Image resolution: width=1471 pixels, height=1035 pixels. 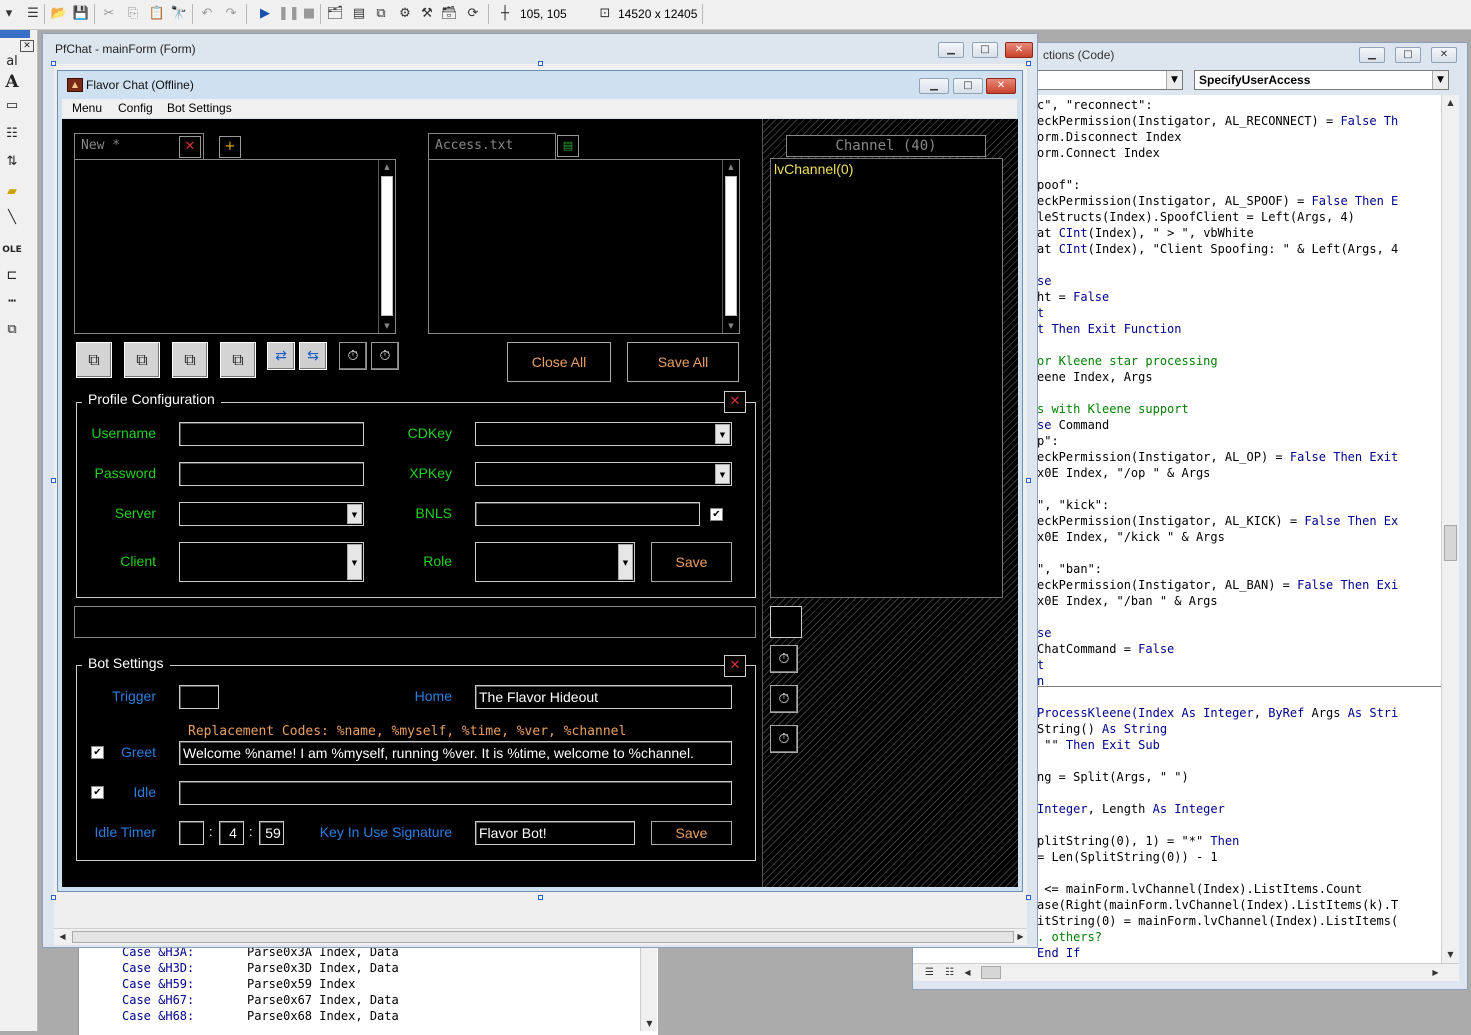 I want to click on bnls-checkbox: ✔, so click(x=716, y=514).